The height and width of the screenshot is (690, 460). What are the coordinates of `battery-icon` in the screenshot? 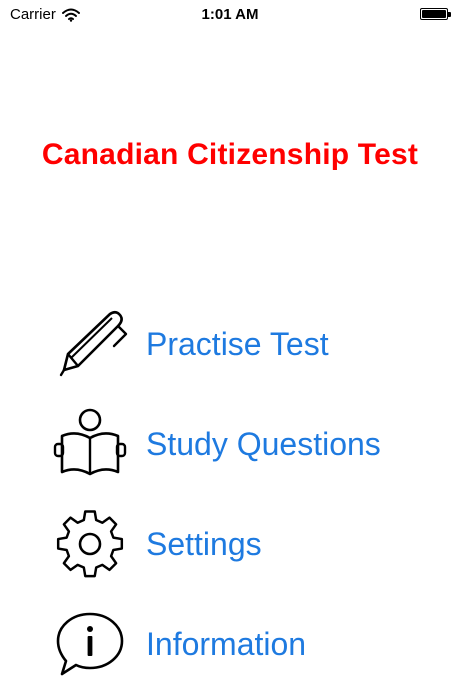 It's located at (435, 14).